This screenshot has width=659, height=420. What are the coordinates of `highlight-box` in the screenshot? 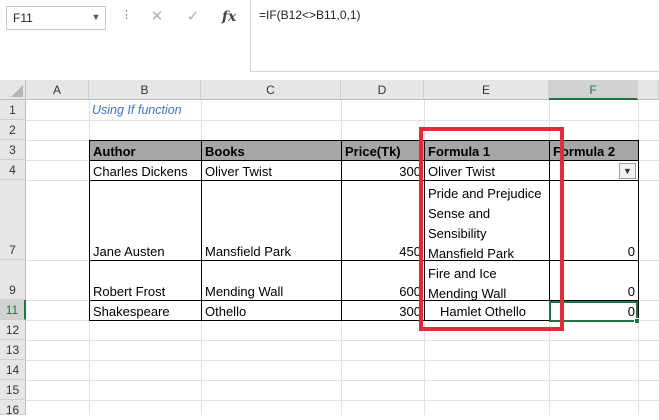 It's located at (491, 229).